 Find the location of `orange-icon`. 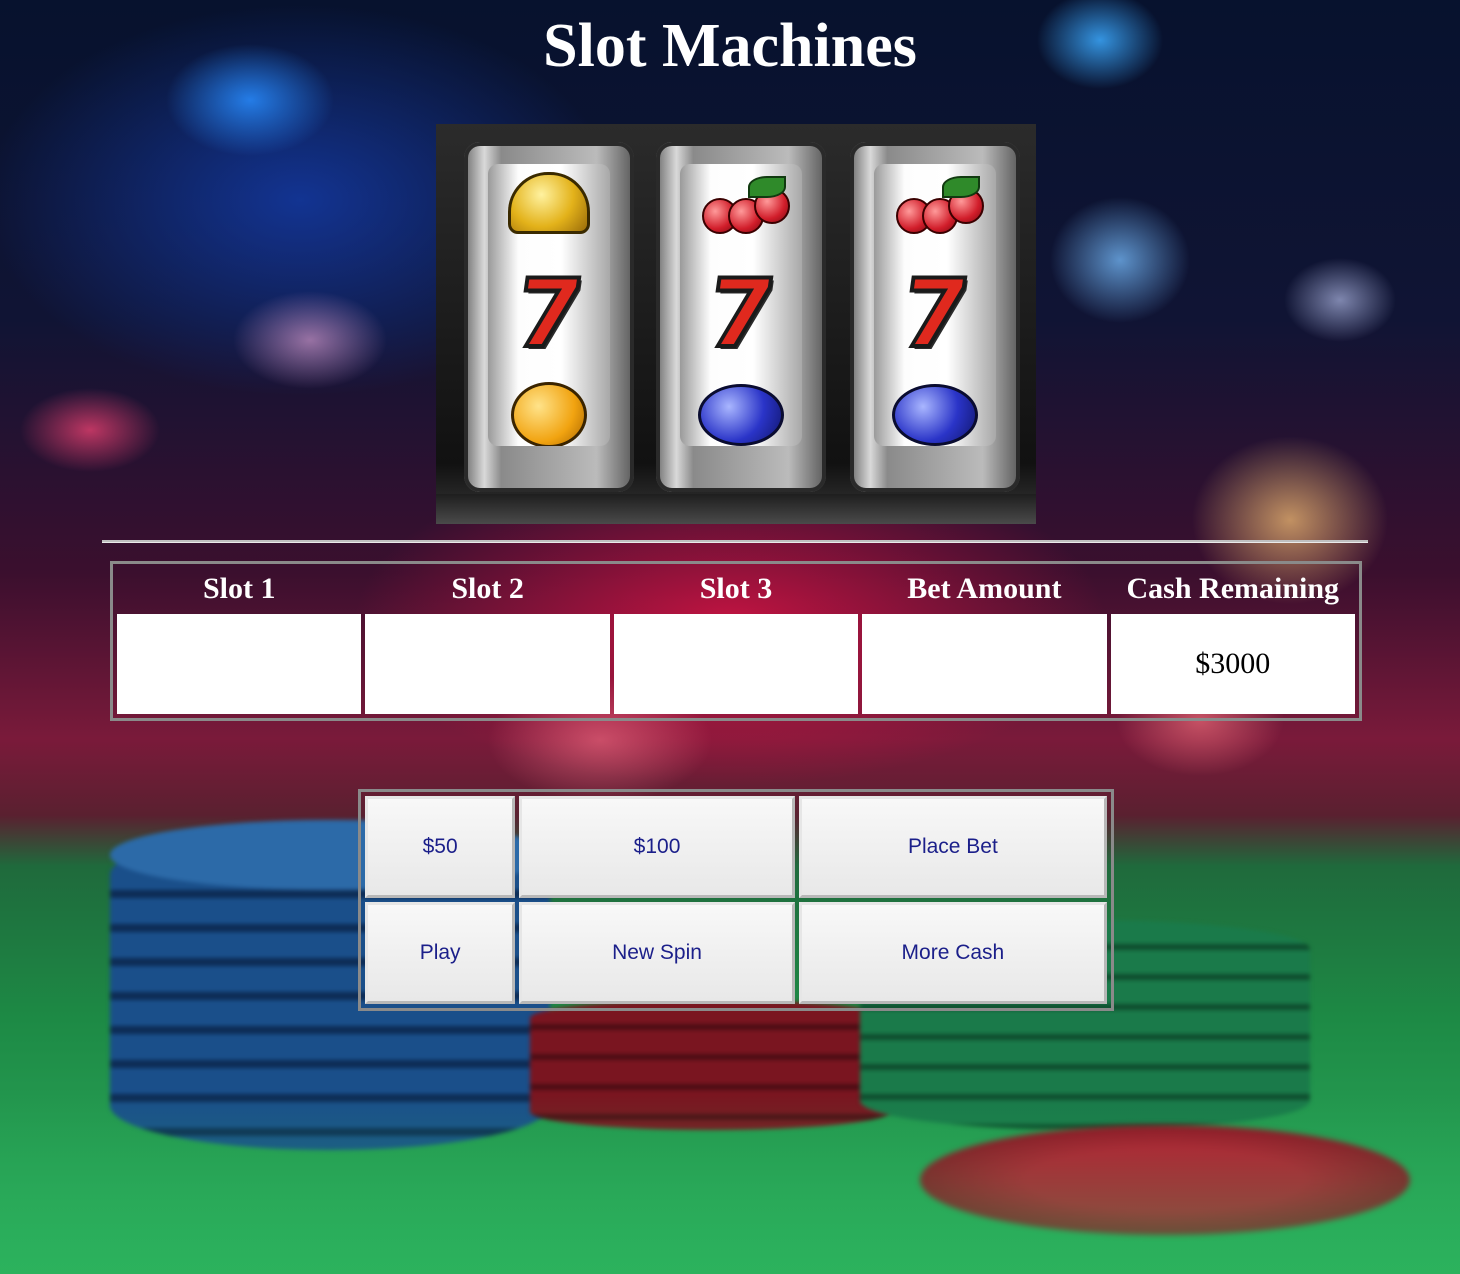

orange-icon is located at coordinates (549, 414).